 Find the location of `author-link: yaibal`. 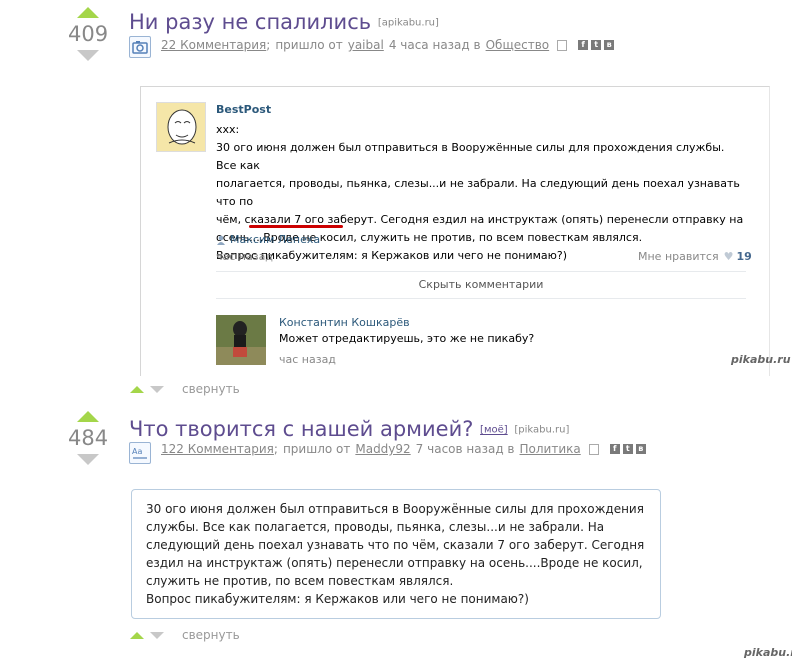

author-link: yaibal is located at coordinates (366, 45).